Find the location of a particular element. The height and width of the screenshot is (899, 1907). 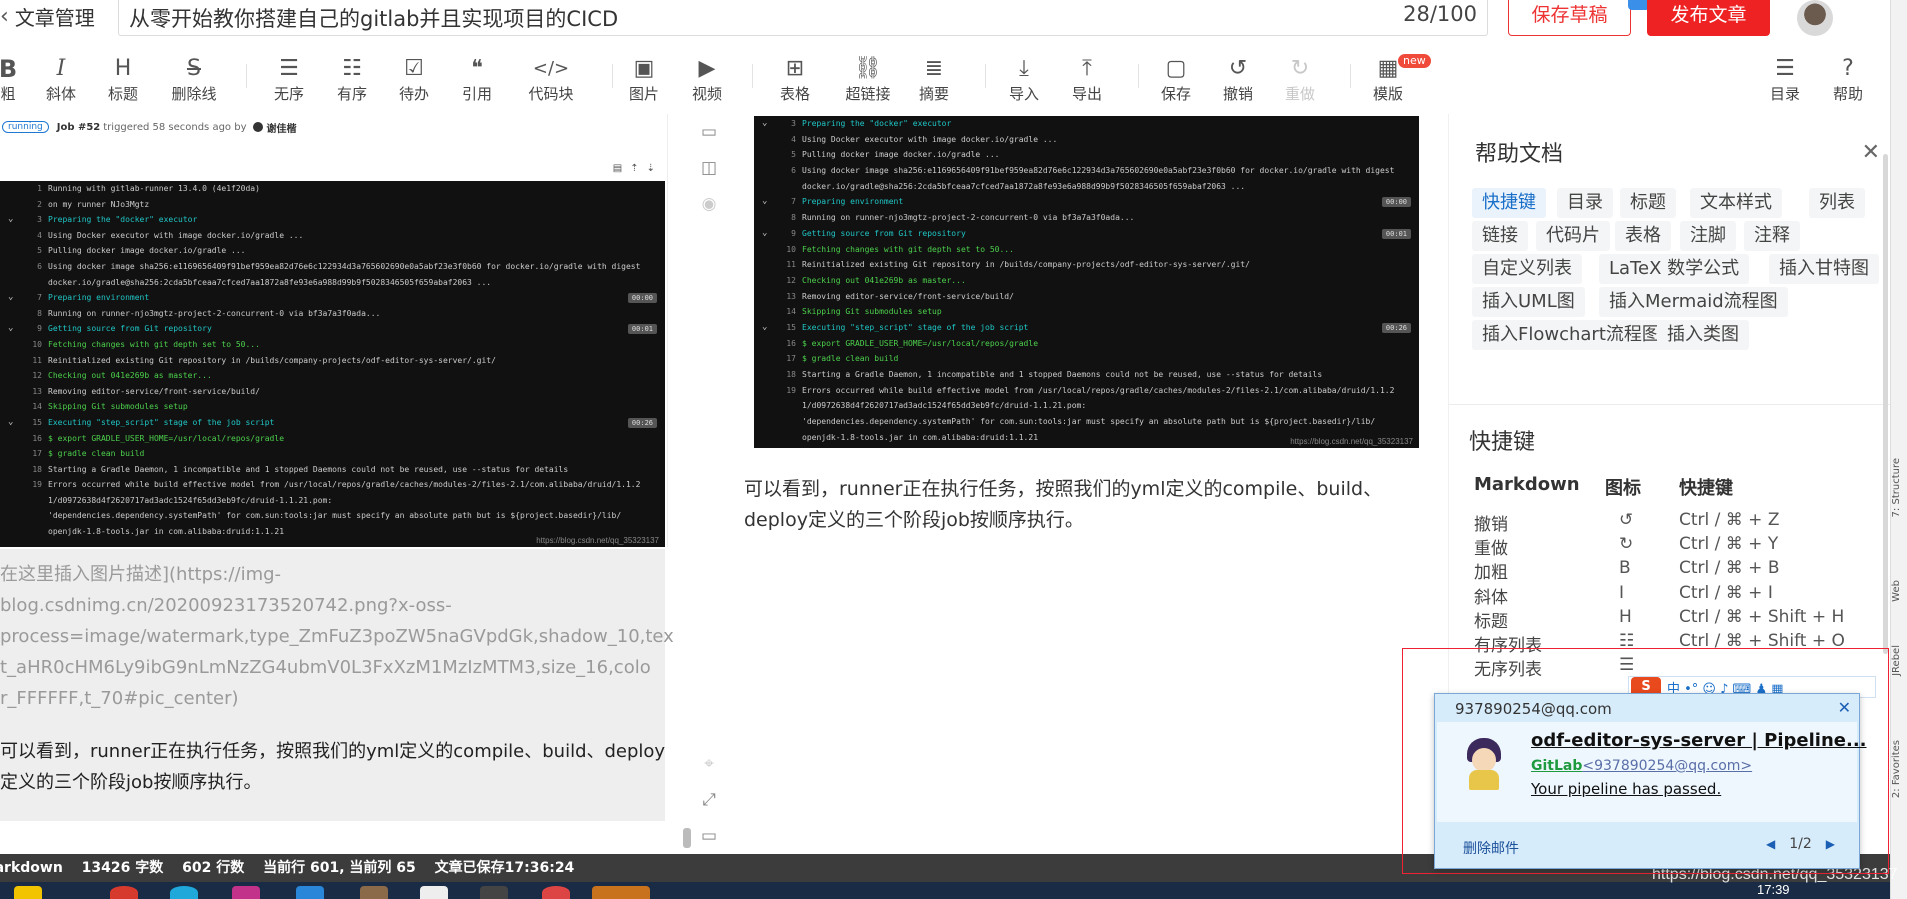

italic-button: I 斜体 is located at coordinates (61, 82).